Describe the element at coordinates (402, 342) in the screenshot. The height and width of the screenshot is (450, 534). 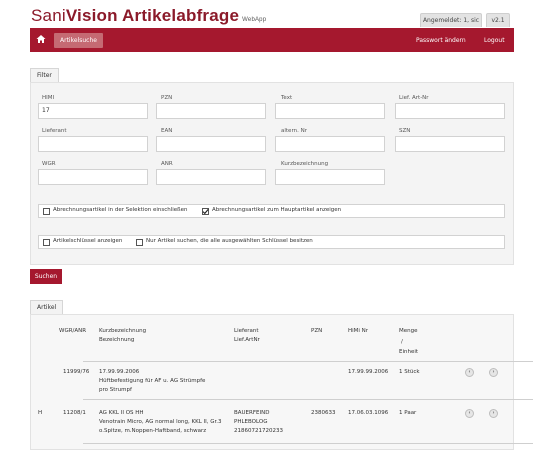
I see `col-header-slash: /` at that location.